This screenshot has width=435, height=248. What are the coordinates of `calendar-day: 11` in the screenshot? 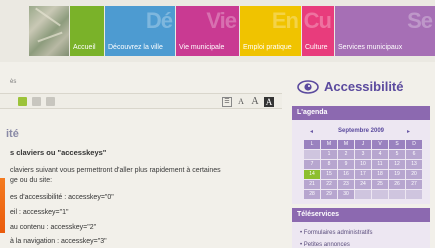 It's located at (380, 164).